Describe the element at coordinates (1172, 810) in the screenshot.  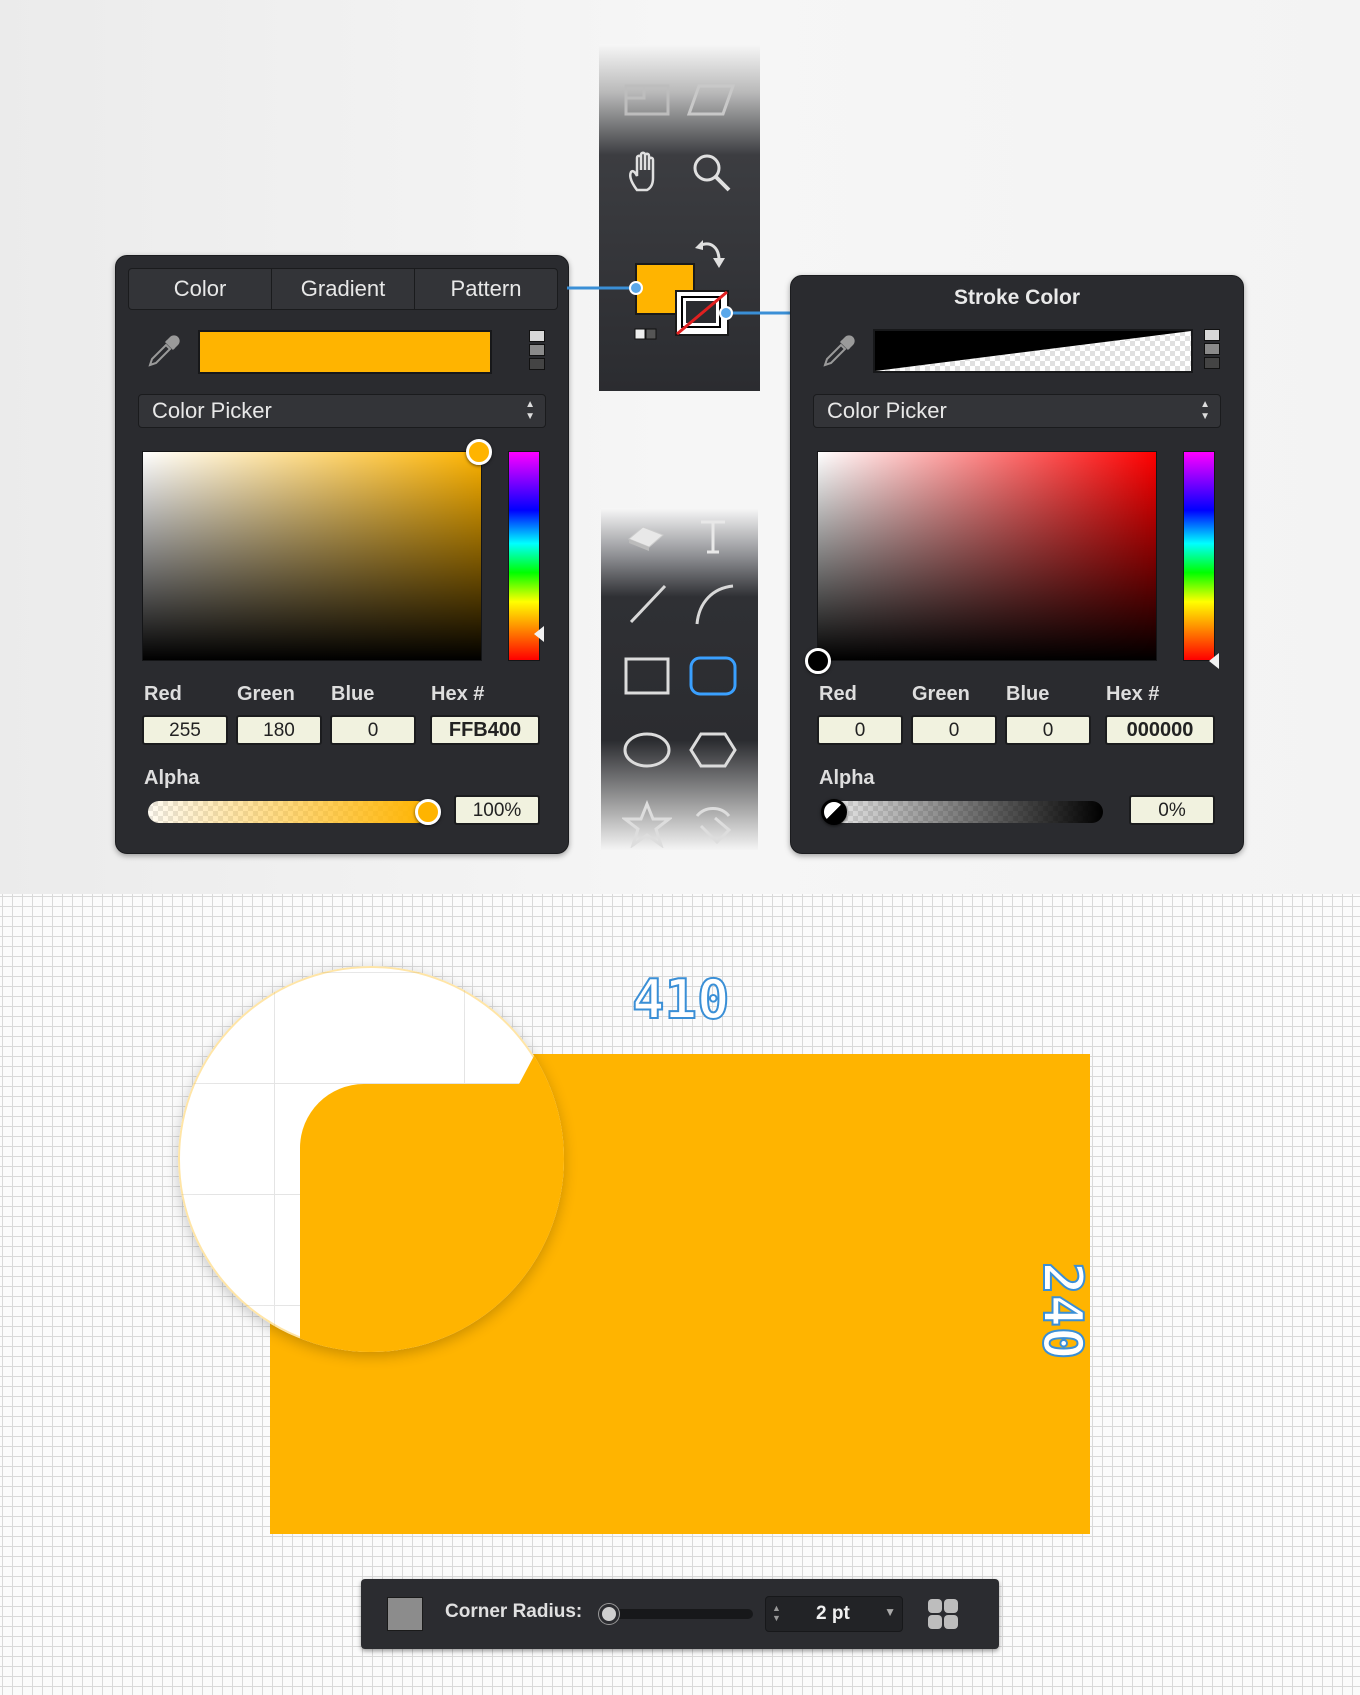
I see `stroke-alpha-field: 0%` at that location.